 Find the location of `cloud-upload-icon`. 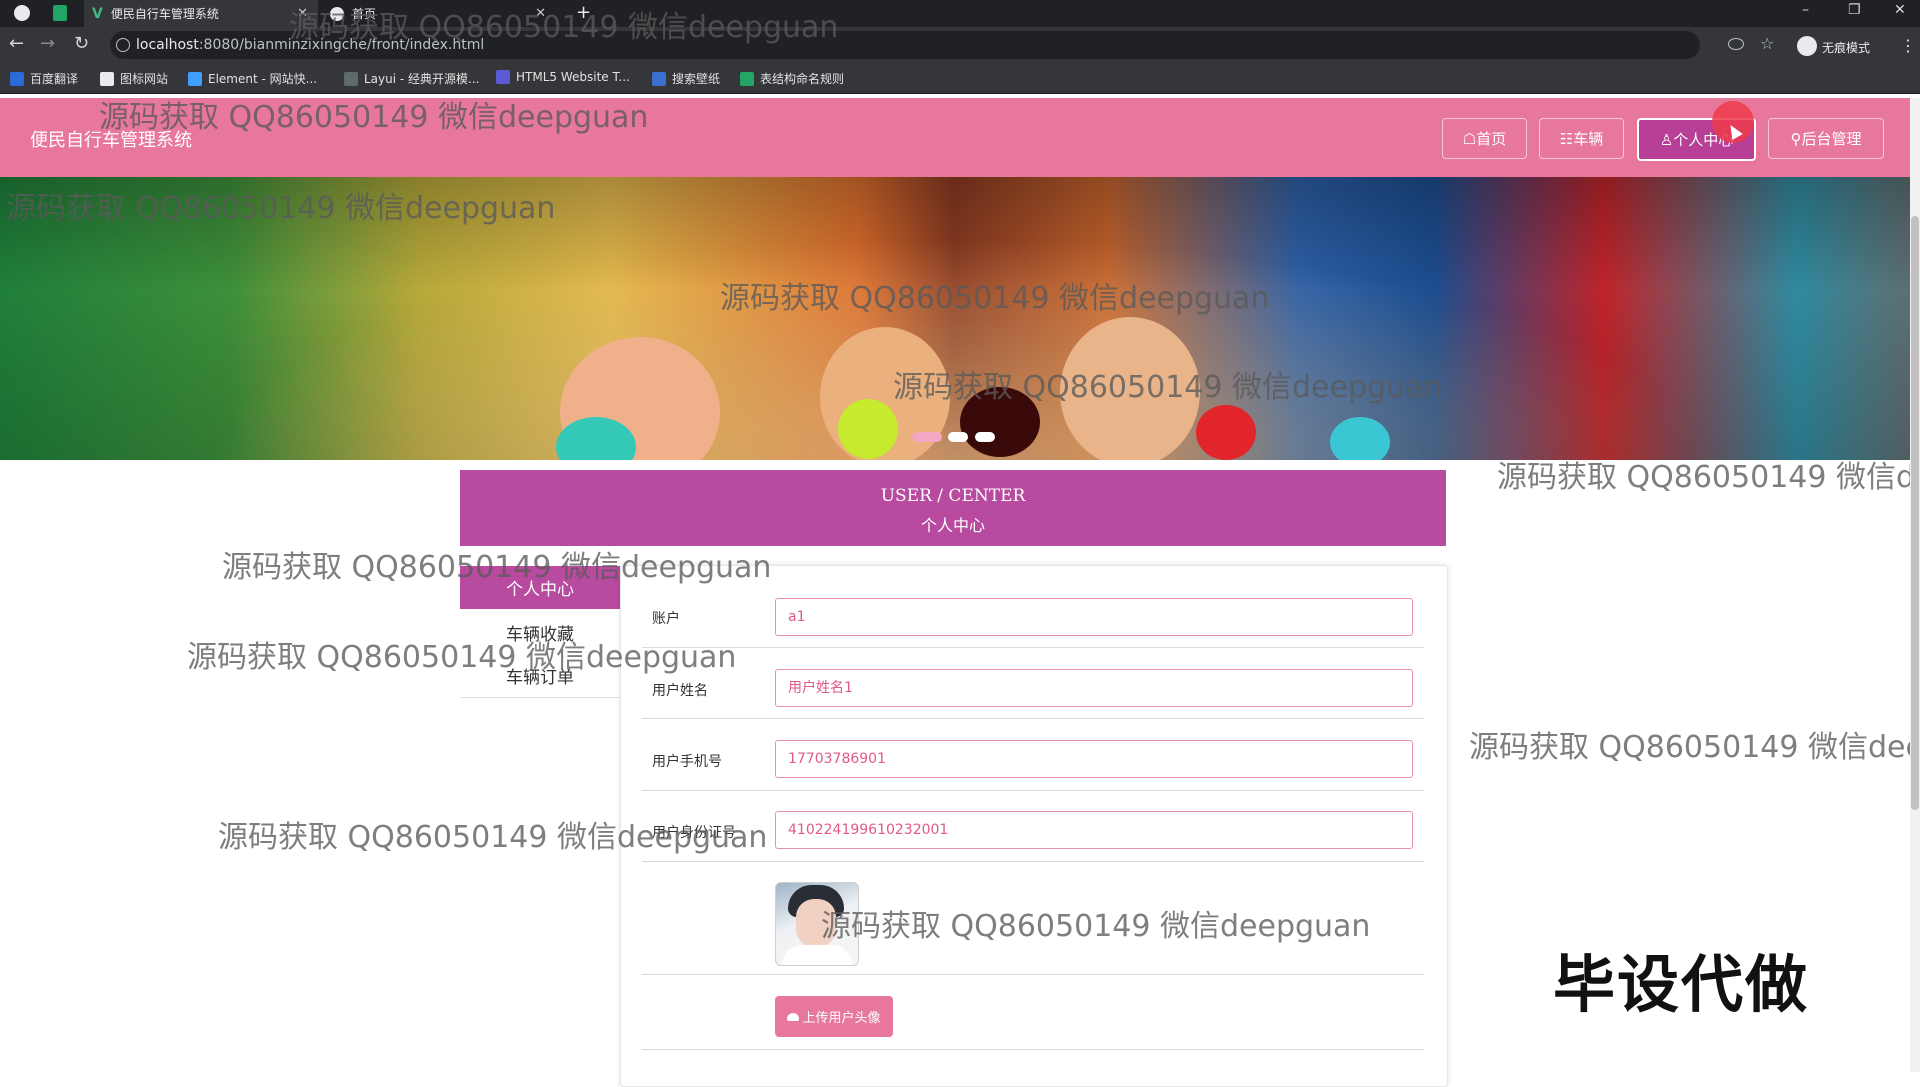

cloud-upload-icon is located at coordinates (793, 1016).